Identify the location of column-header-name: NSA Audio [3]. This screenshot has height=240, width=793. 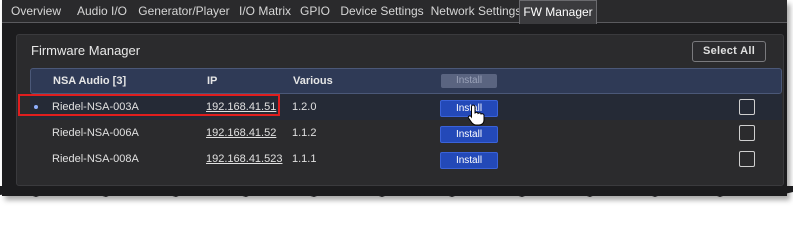
(89, 81).